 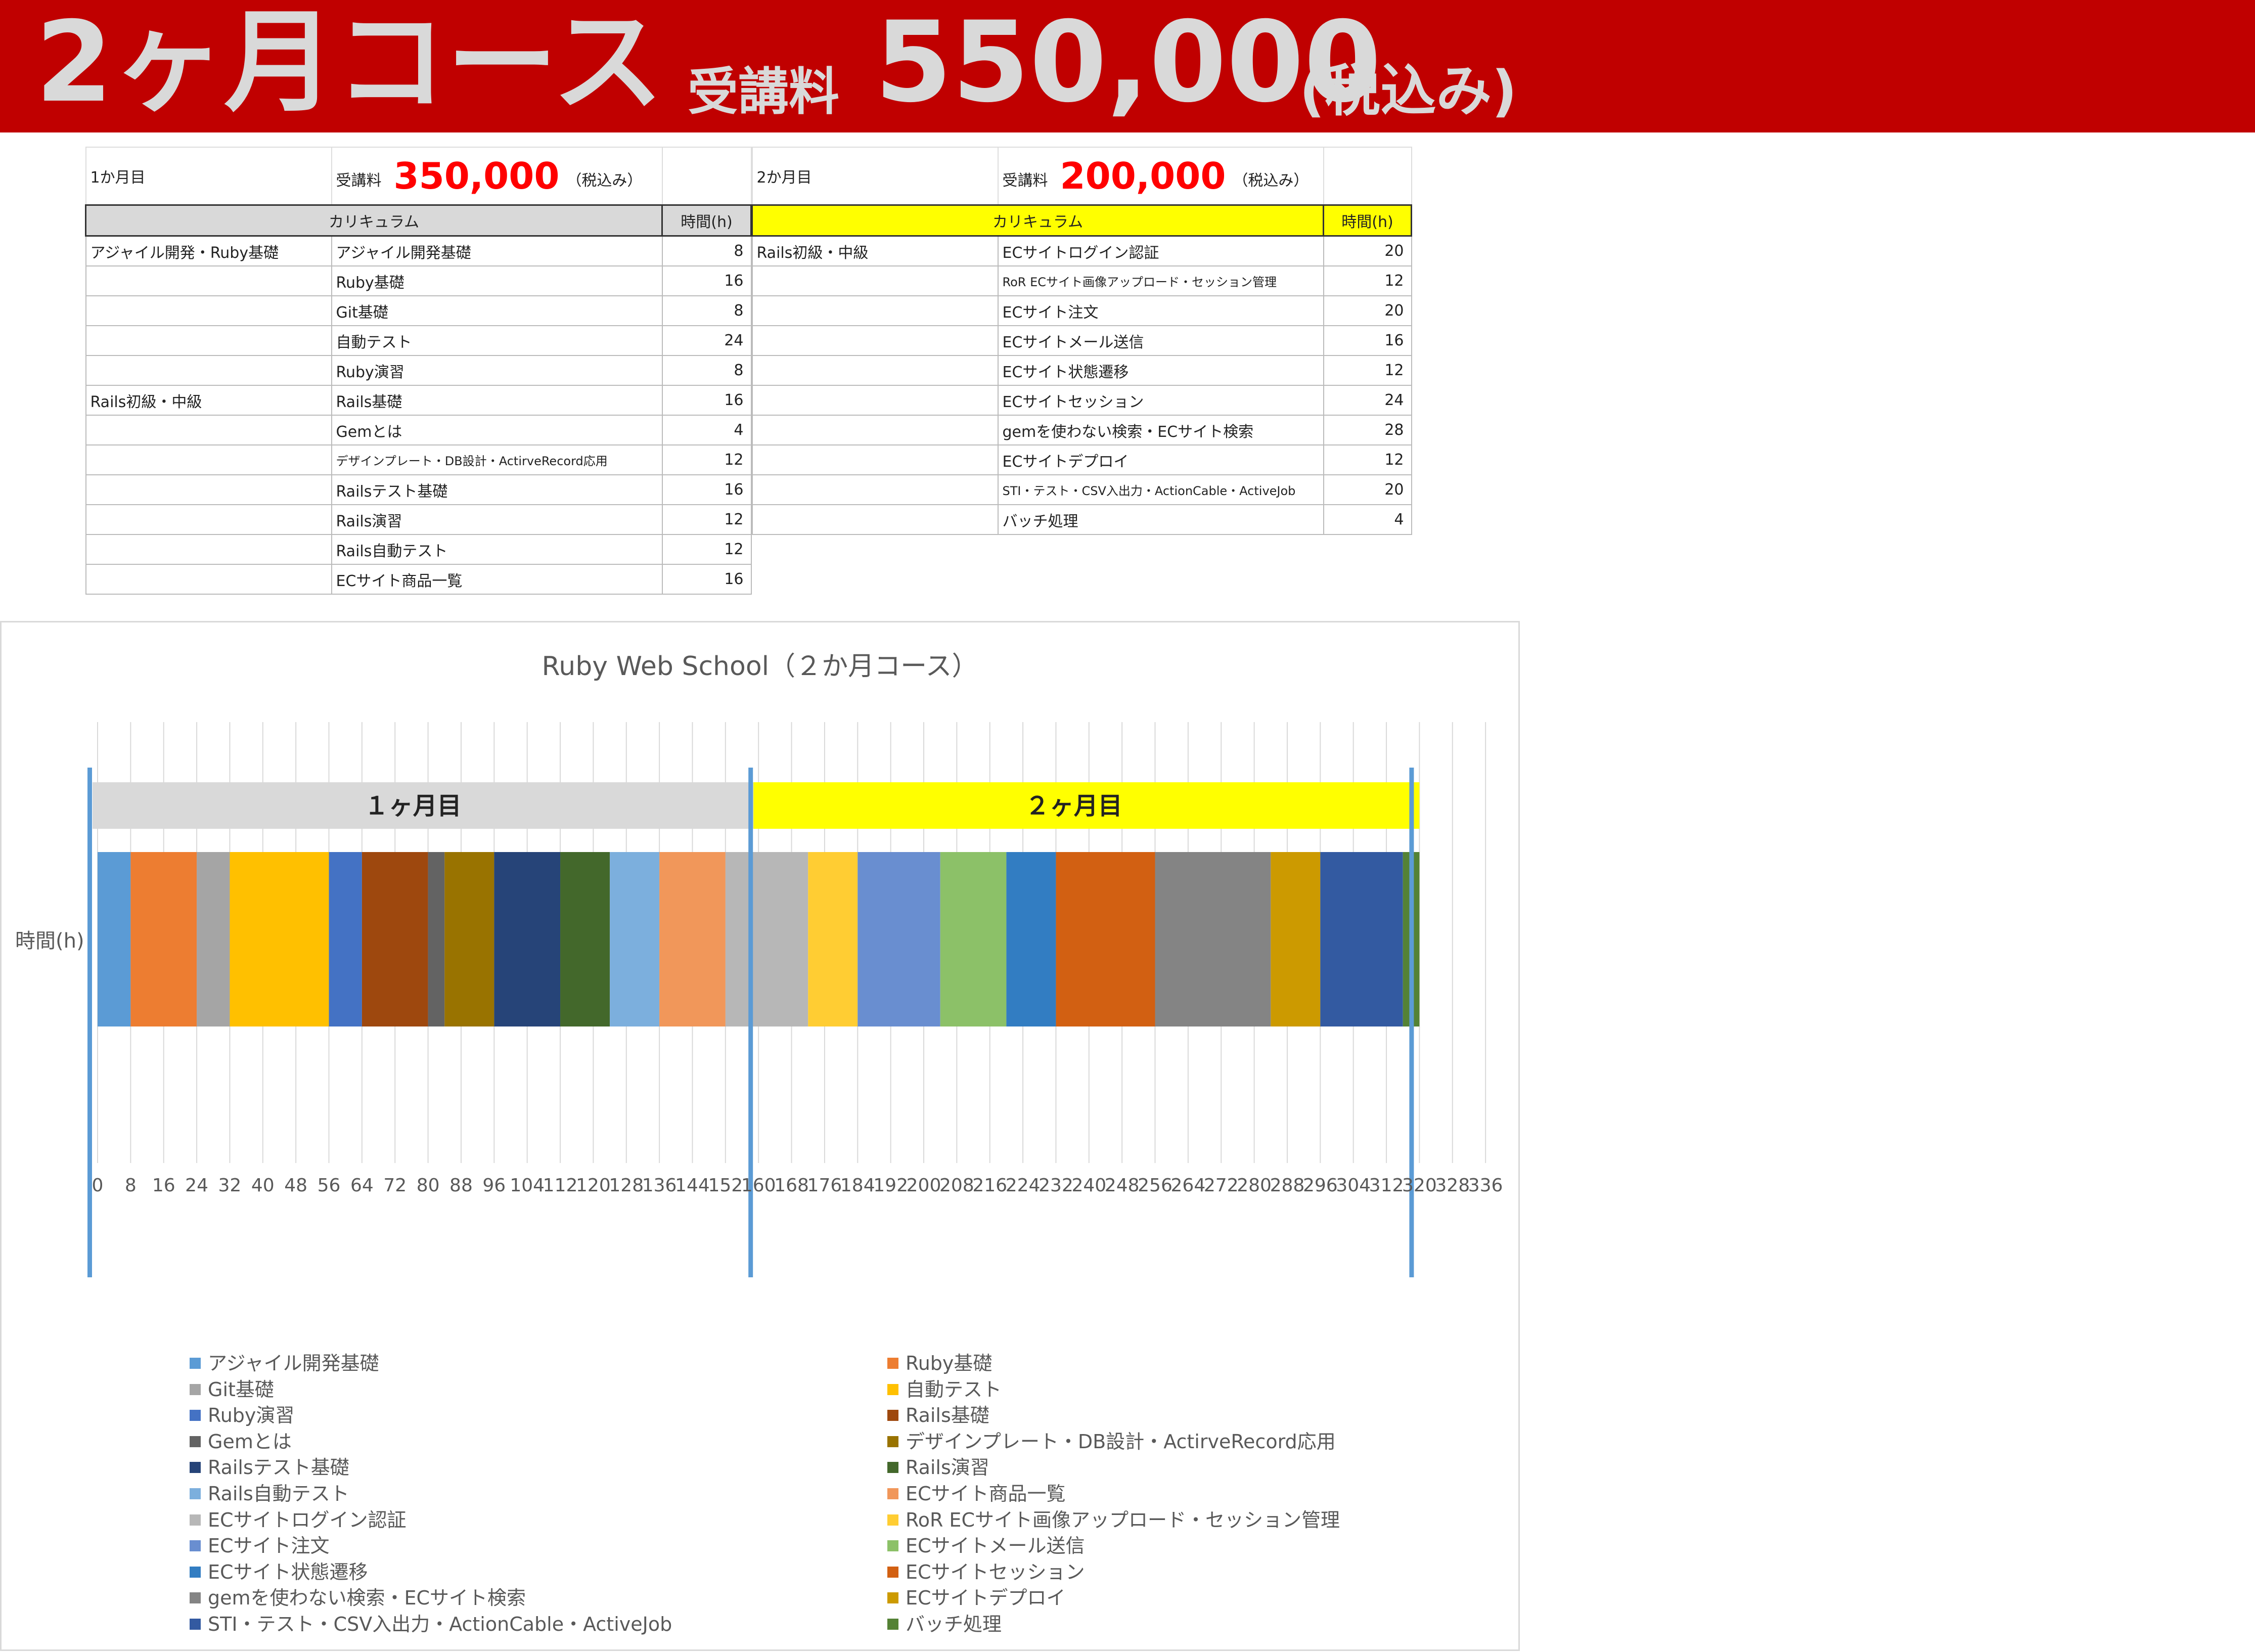 I want to click on legend-item: Rails自動テスト, so click(x=269, y=1492).